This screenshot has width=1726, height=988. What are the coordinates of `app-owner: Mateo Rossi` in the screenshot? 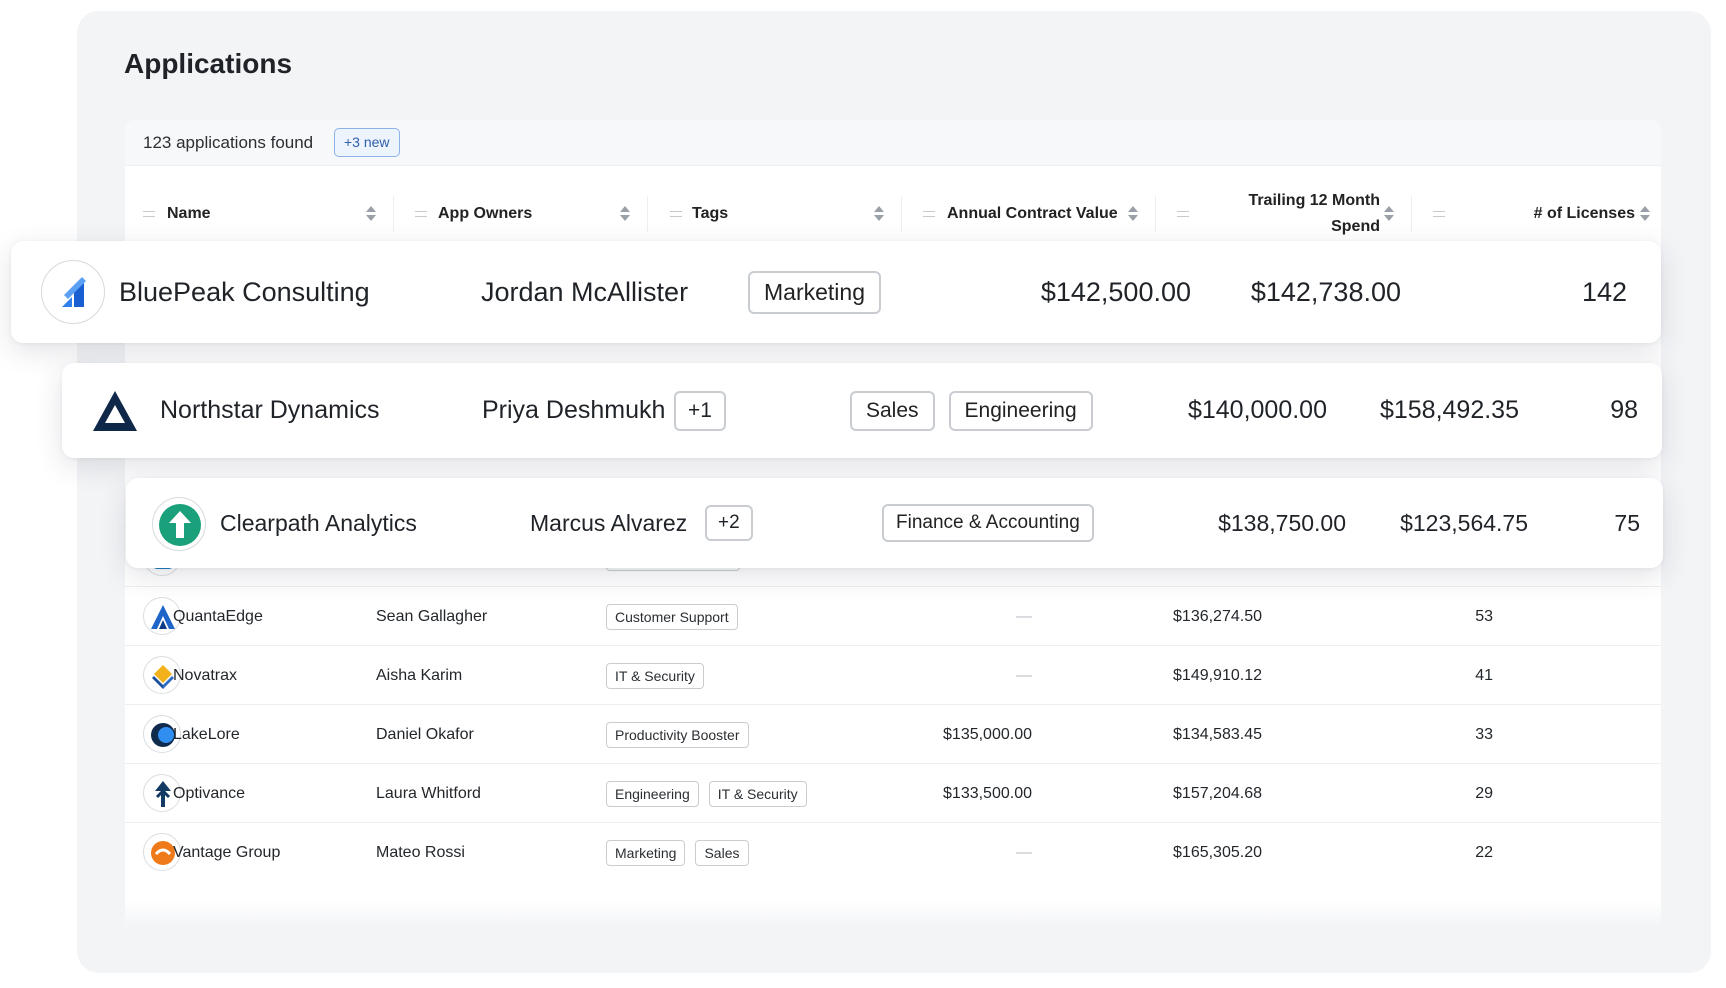 It's located at (420, 852).